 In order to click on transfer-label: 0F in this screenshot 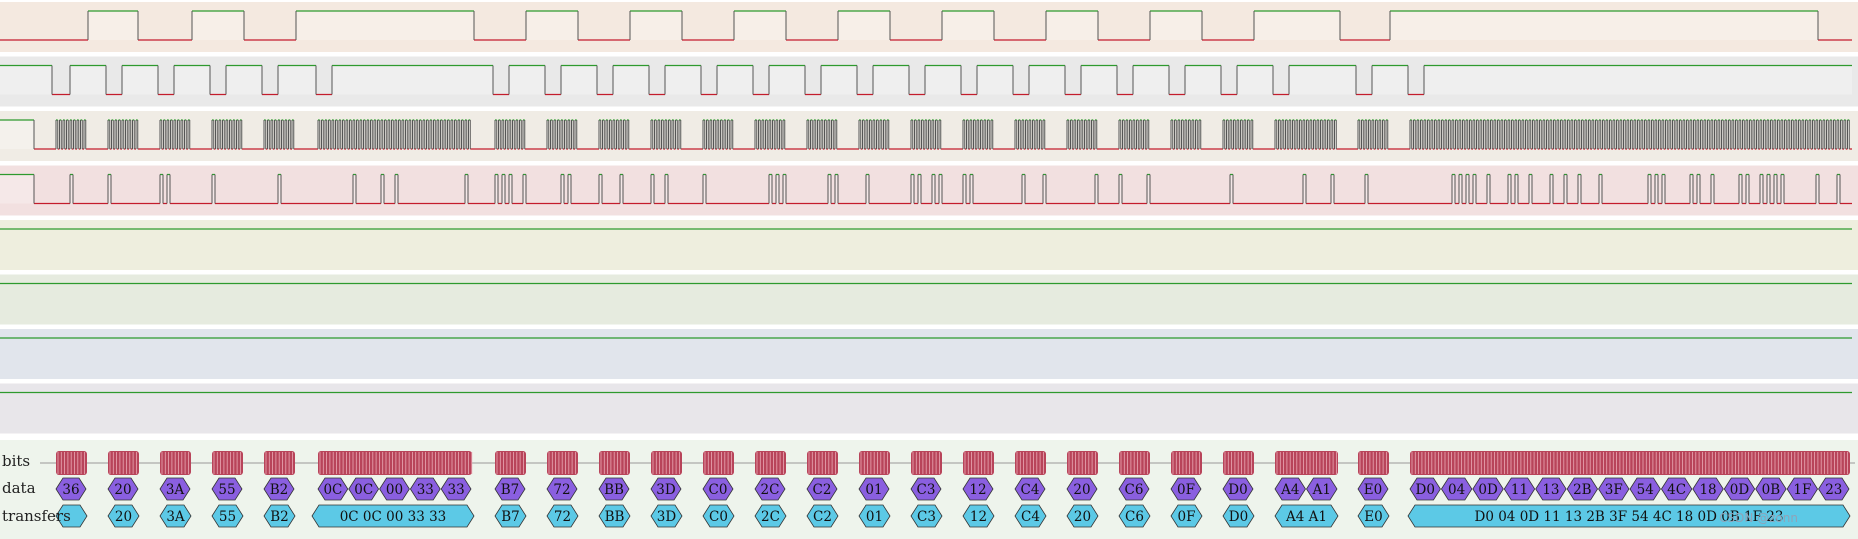, I will do `click(1187, 517)`.